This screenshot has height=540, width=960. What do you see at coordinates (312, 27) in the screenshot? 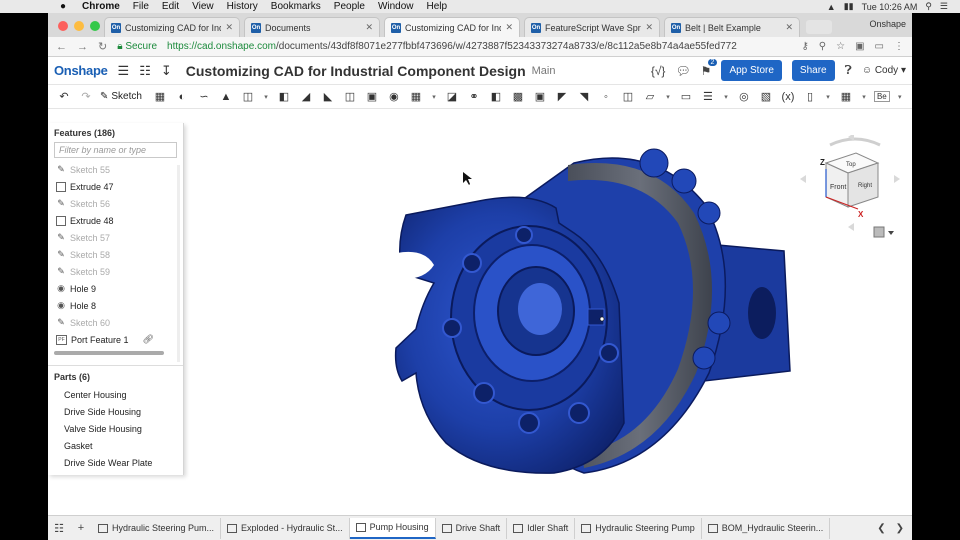
I see `browser-tab: On Documents ✕` at bounding box center [312, 27].